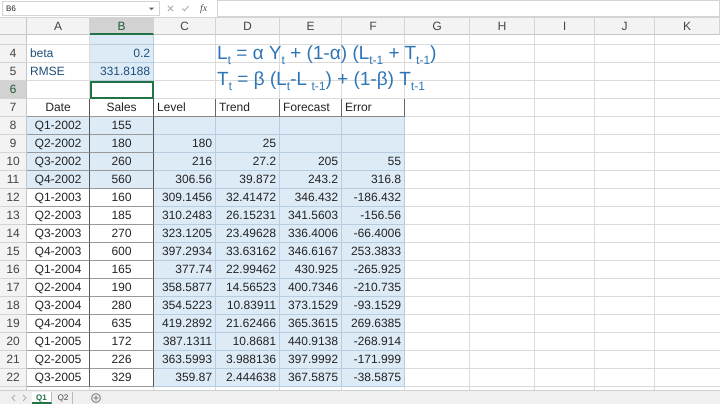  Describe the element at coordinates (248, 378) in the screenshot. I see `table-cell: 2.444638` at that location.